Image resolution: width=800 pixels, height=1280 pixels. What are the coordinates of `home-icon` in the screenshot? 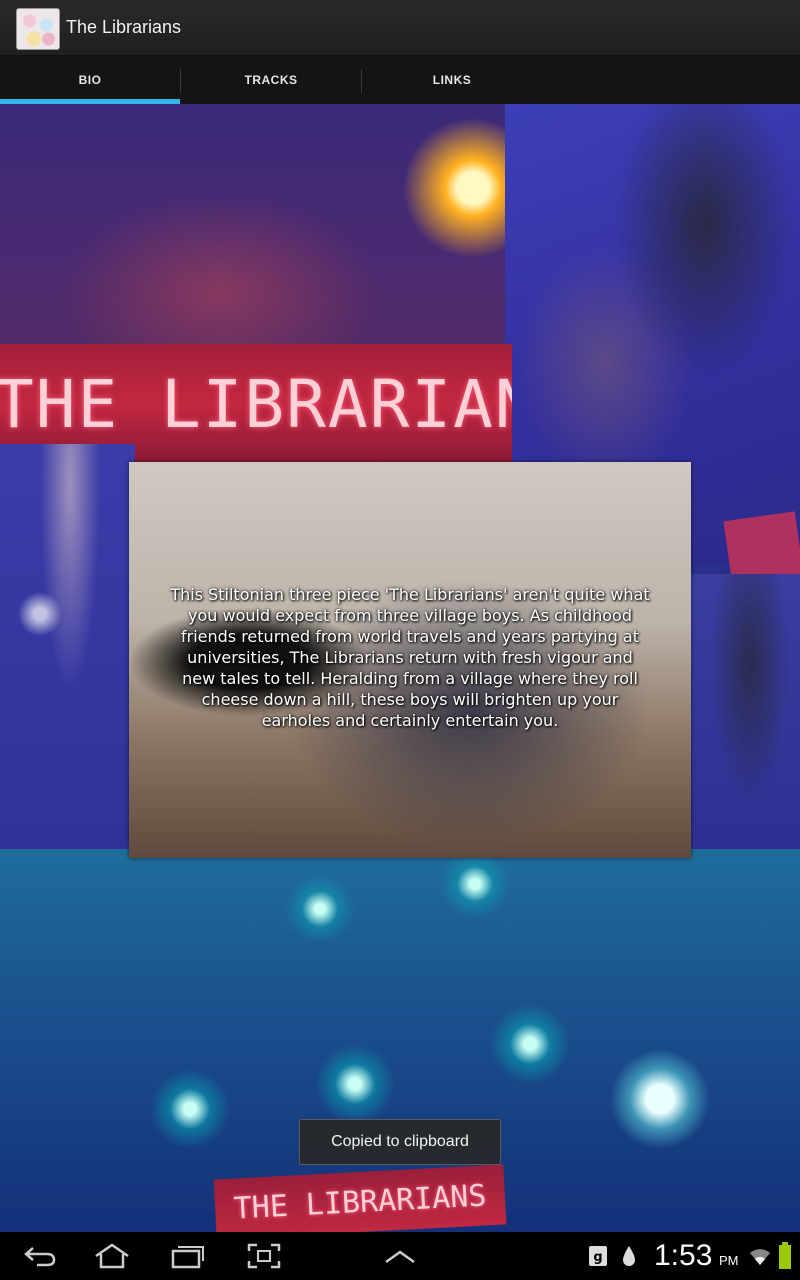 It's located at (112, 1256).